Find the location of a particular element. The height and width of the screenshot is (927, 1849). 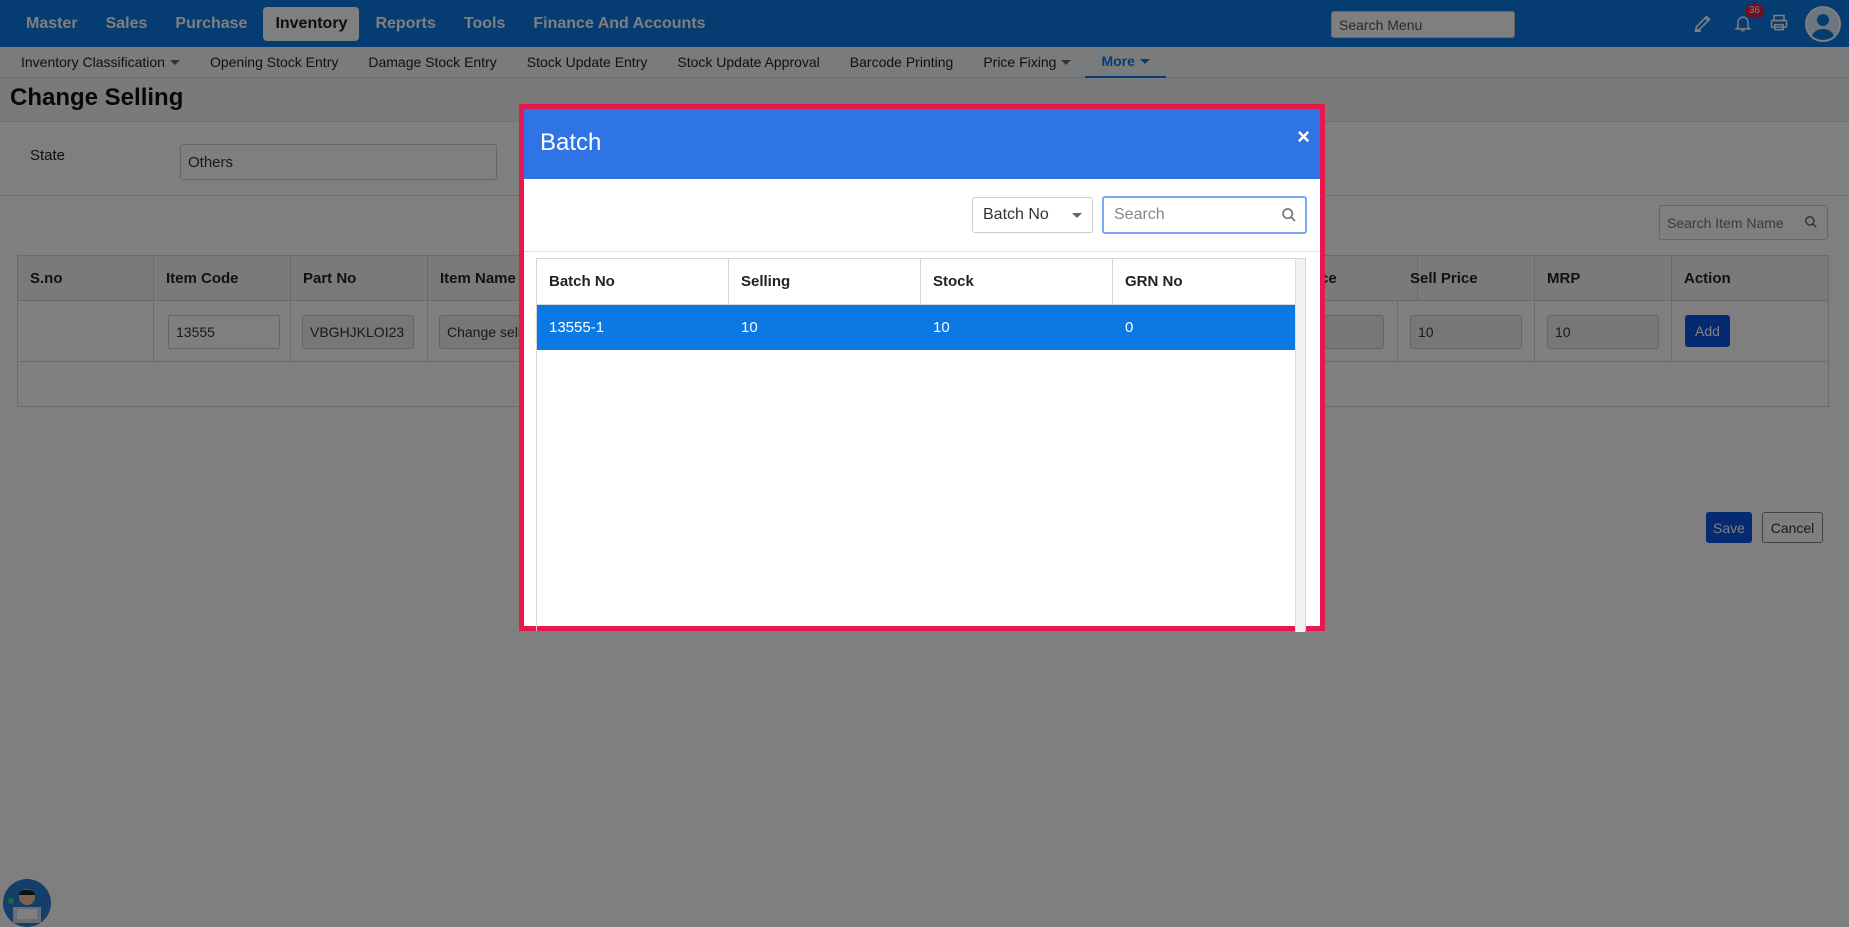

col-grn-no: GRN No is located at coordinates (1154, 281).